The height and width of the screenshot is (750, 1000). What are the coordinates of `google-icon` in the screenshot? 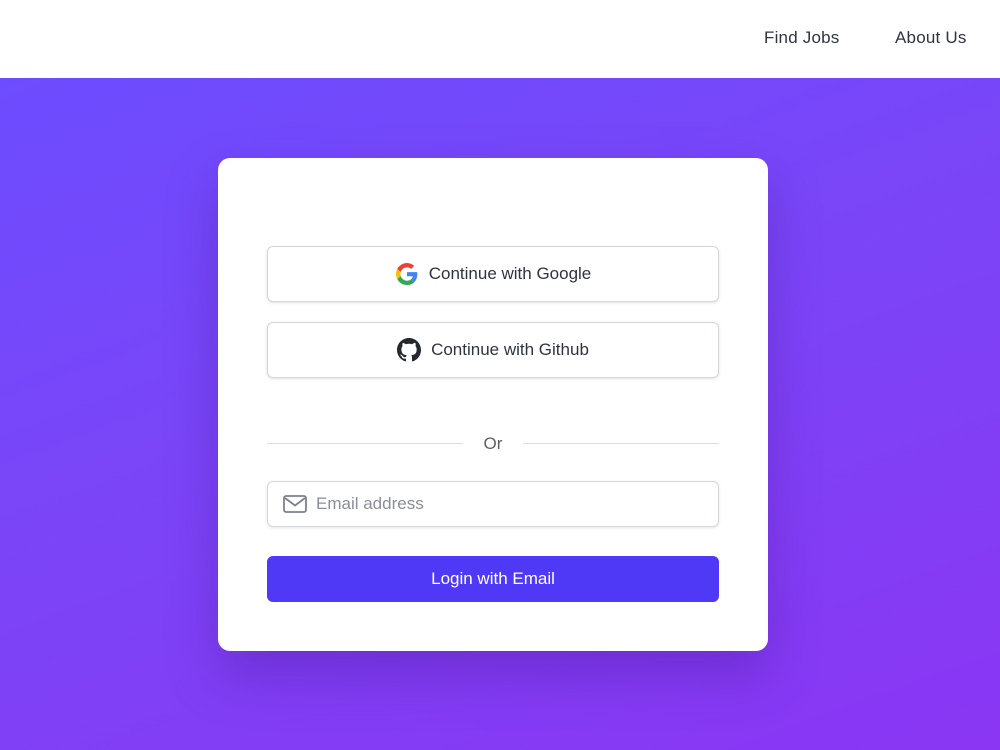 It's located at (407, 274).